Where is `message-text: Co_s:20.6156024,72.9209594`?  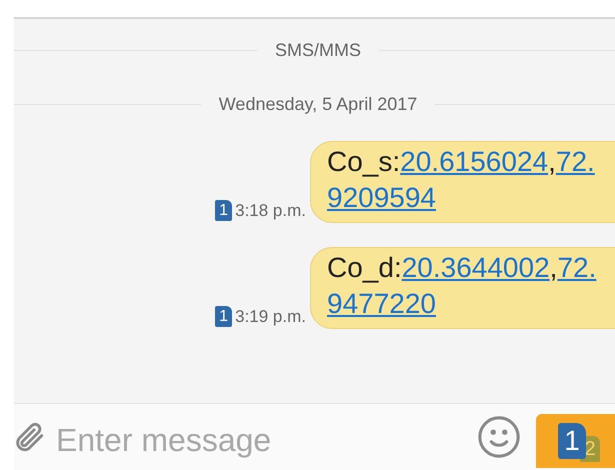 message-text: Co_s:20.6156024,72.9209594 is located at coordinates (461, 180).